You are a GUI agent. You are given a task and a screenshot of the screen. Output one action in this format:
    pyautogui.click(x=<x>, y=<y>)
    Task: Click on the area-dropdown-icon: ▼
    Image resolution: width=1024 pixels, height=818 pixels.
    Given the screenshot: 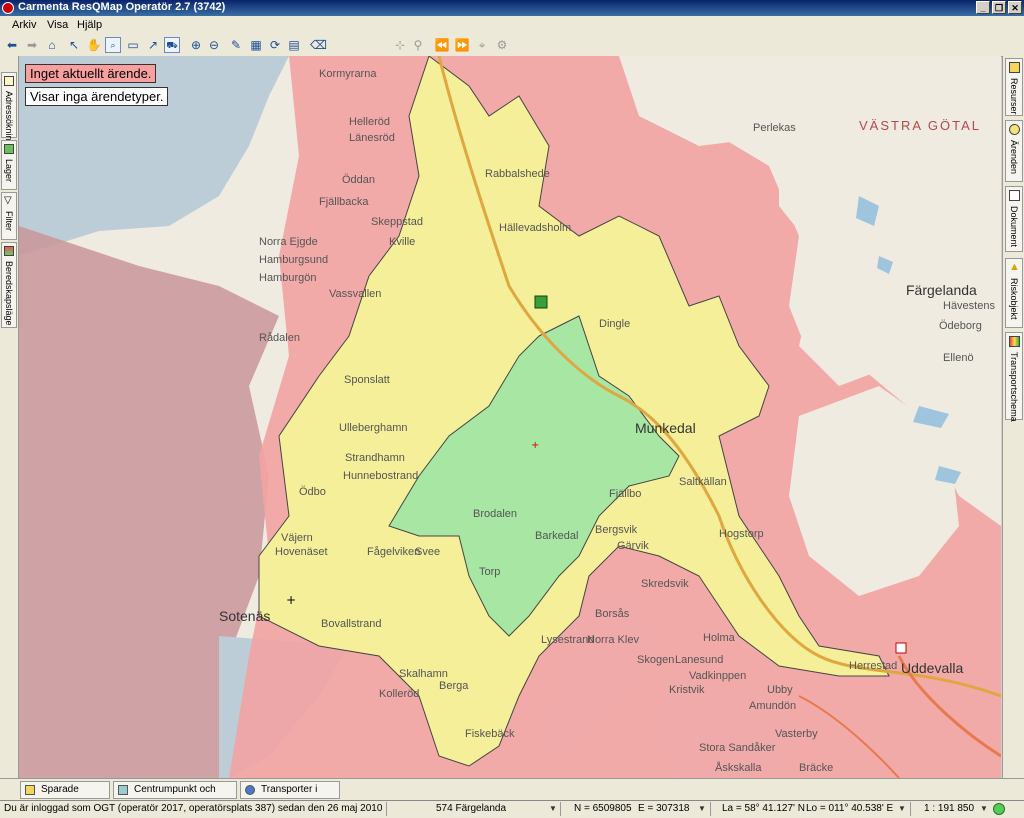 What is the action you would take?
    pyautogui.click(x=553, y=808)
    